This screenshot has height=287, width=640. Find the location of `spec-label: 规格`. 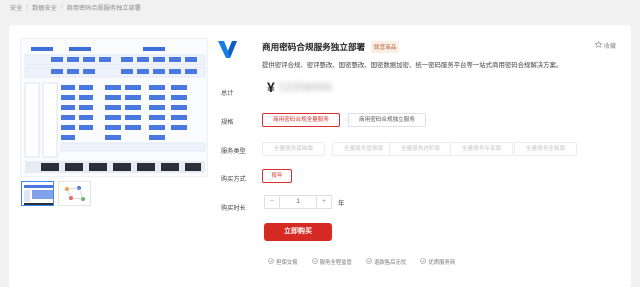

spec-label: 规格 is located at coordinates (227, 122).